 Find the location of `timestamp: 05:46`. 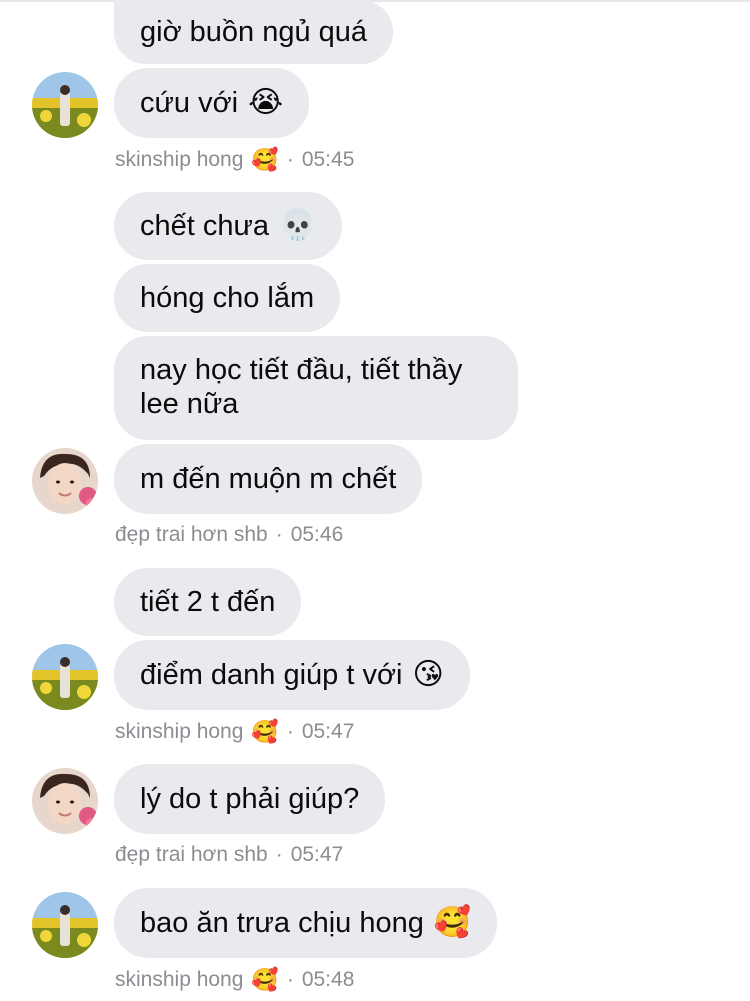

timestamp: 05:46 is located at coordinates (317, 534).